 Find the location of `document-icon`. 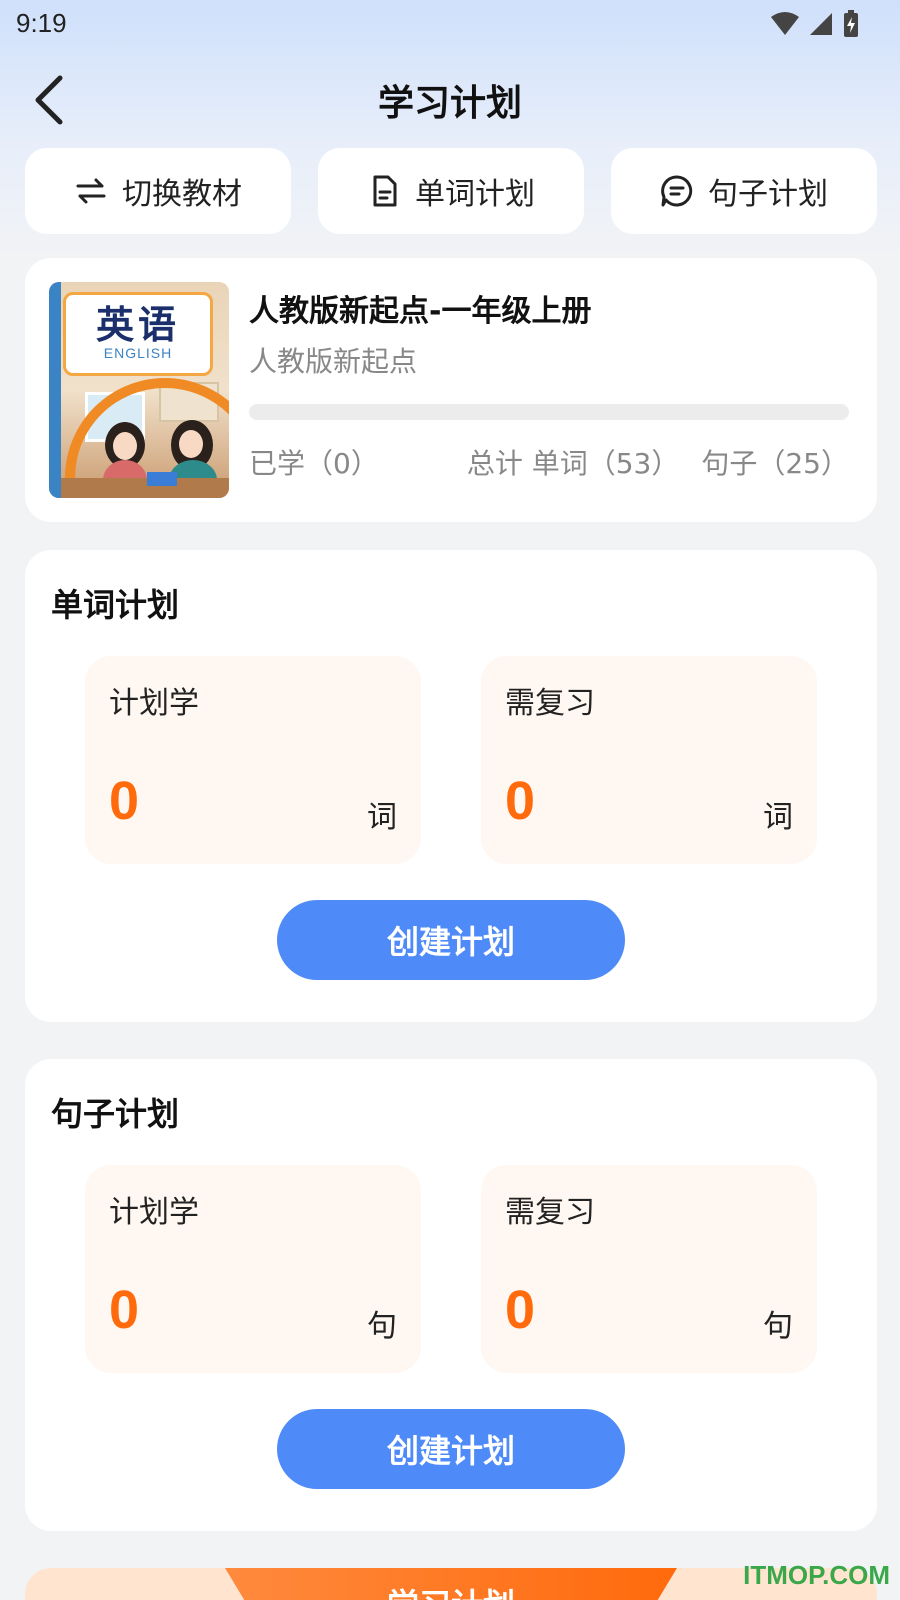

document-icon is located at coordinates (385, 191).